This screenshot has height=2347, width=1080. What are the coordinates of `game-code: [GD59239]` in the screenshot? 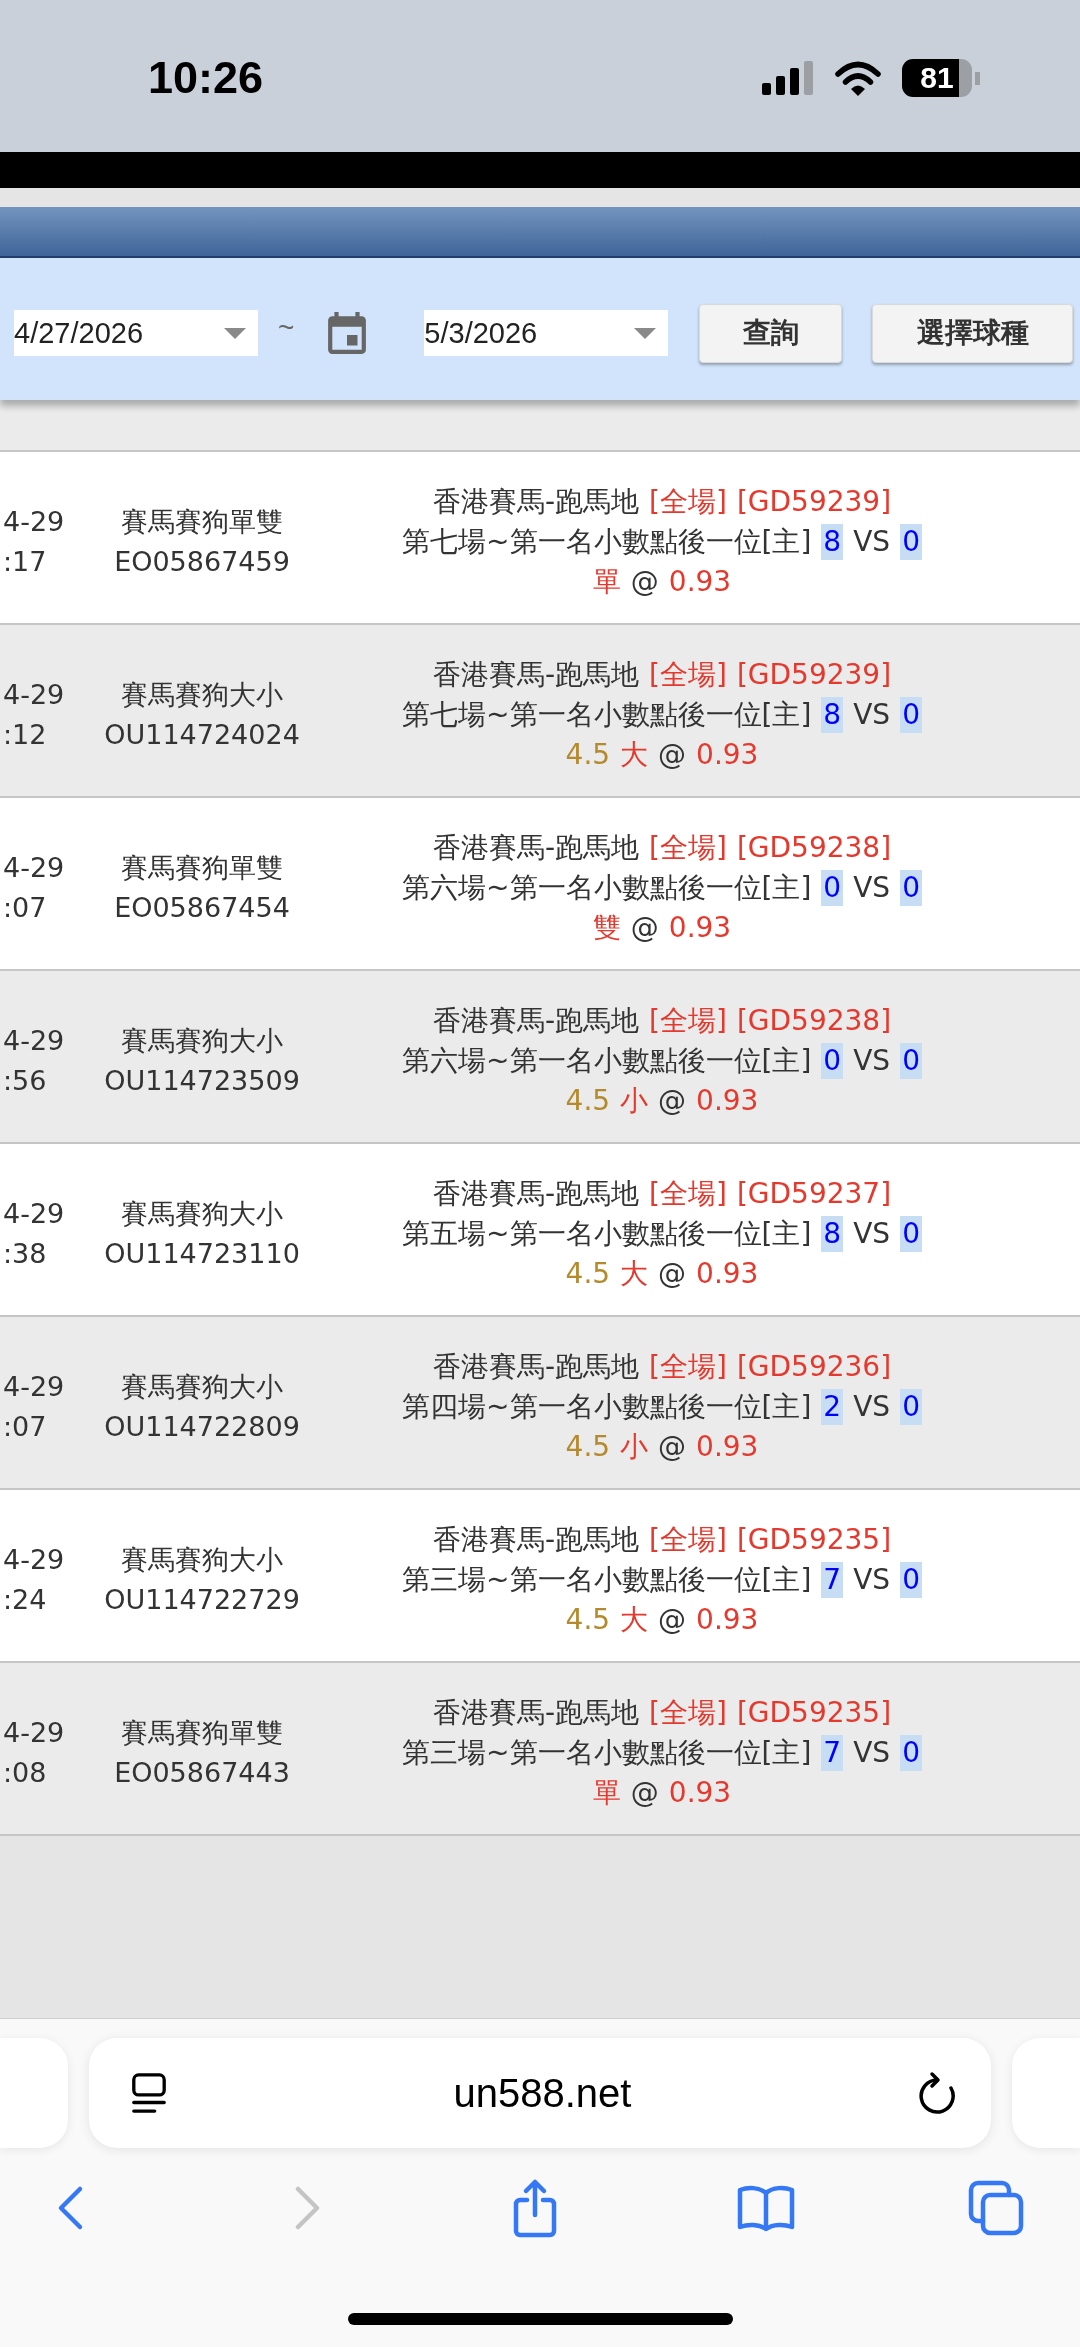 It's located at (814, 501).